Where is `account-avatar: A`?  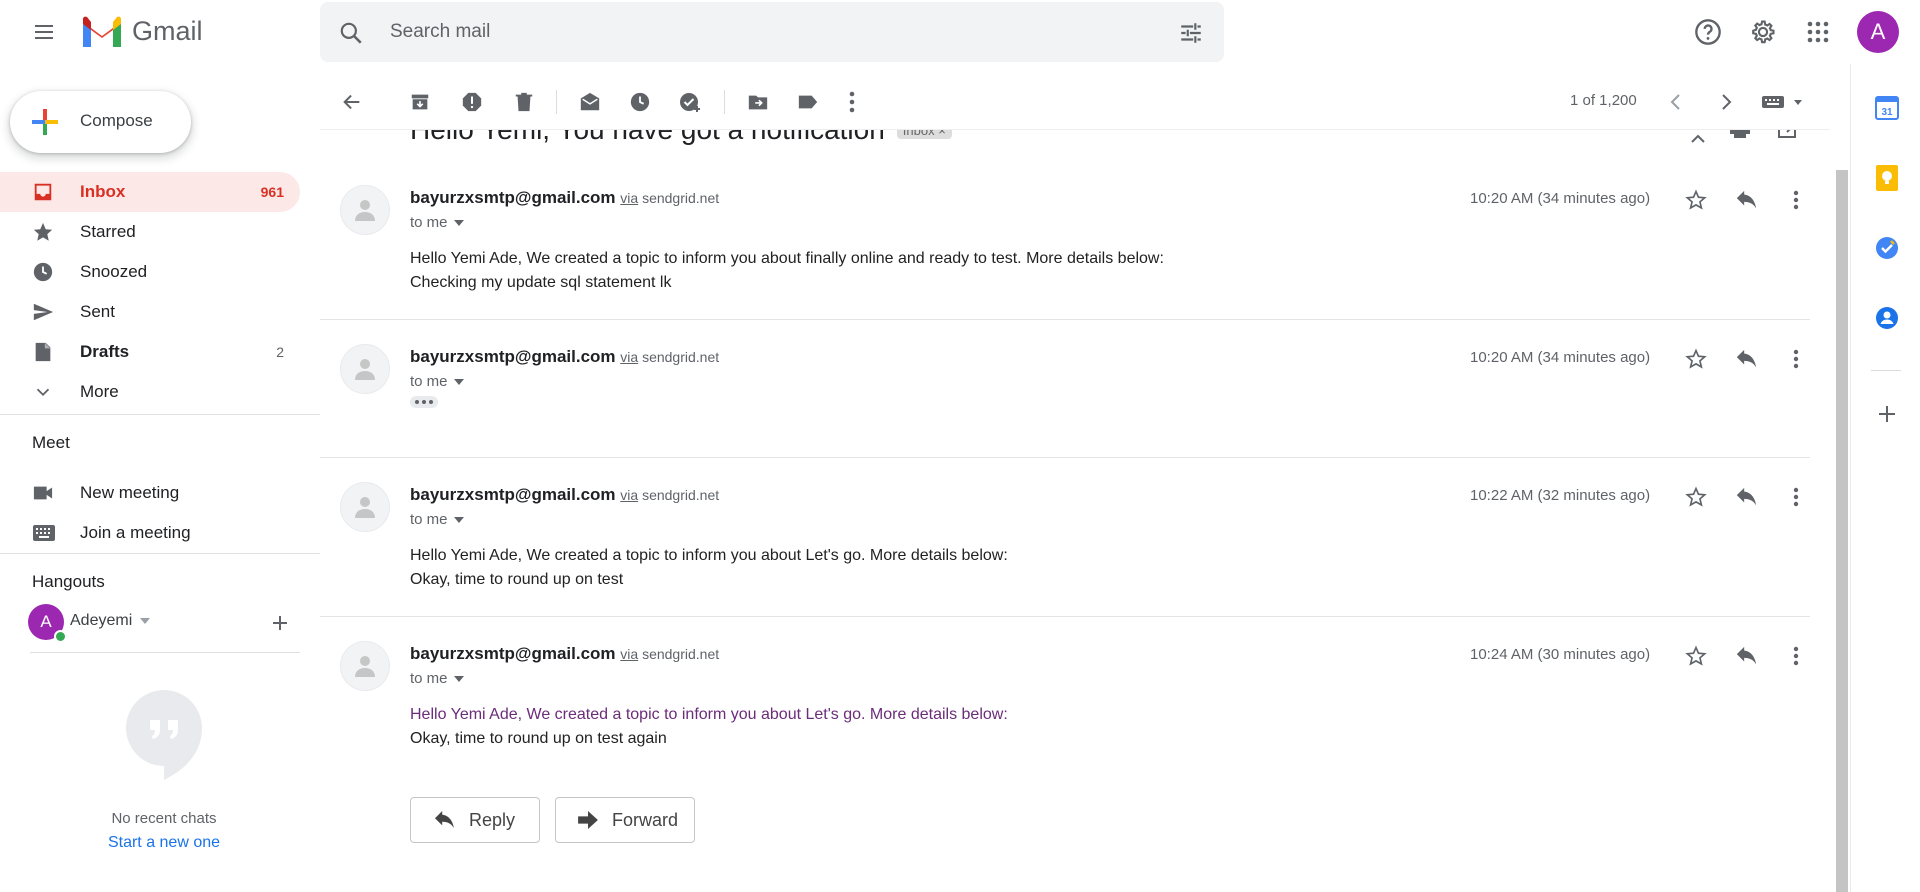 account-avatar: A is located at coordinates (1878, 32).